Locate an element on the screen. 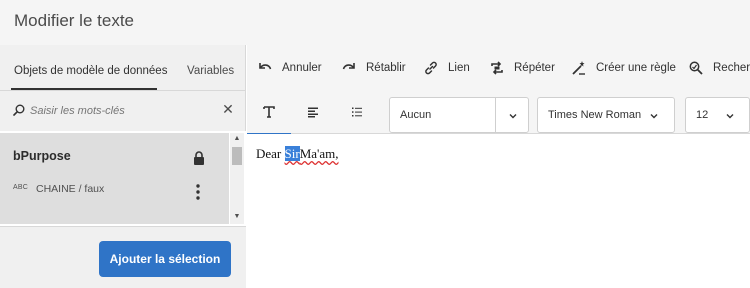 Image resolution: width=750 pixels, height=288 pixels. paragraph-icon is located at coordinates (313, 112).